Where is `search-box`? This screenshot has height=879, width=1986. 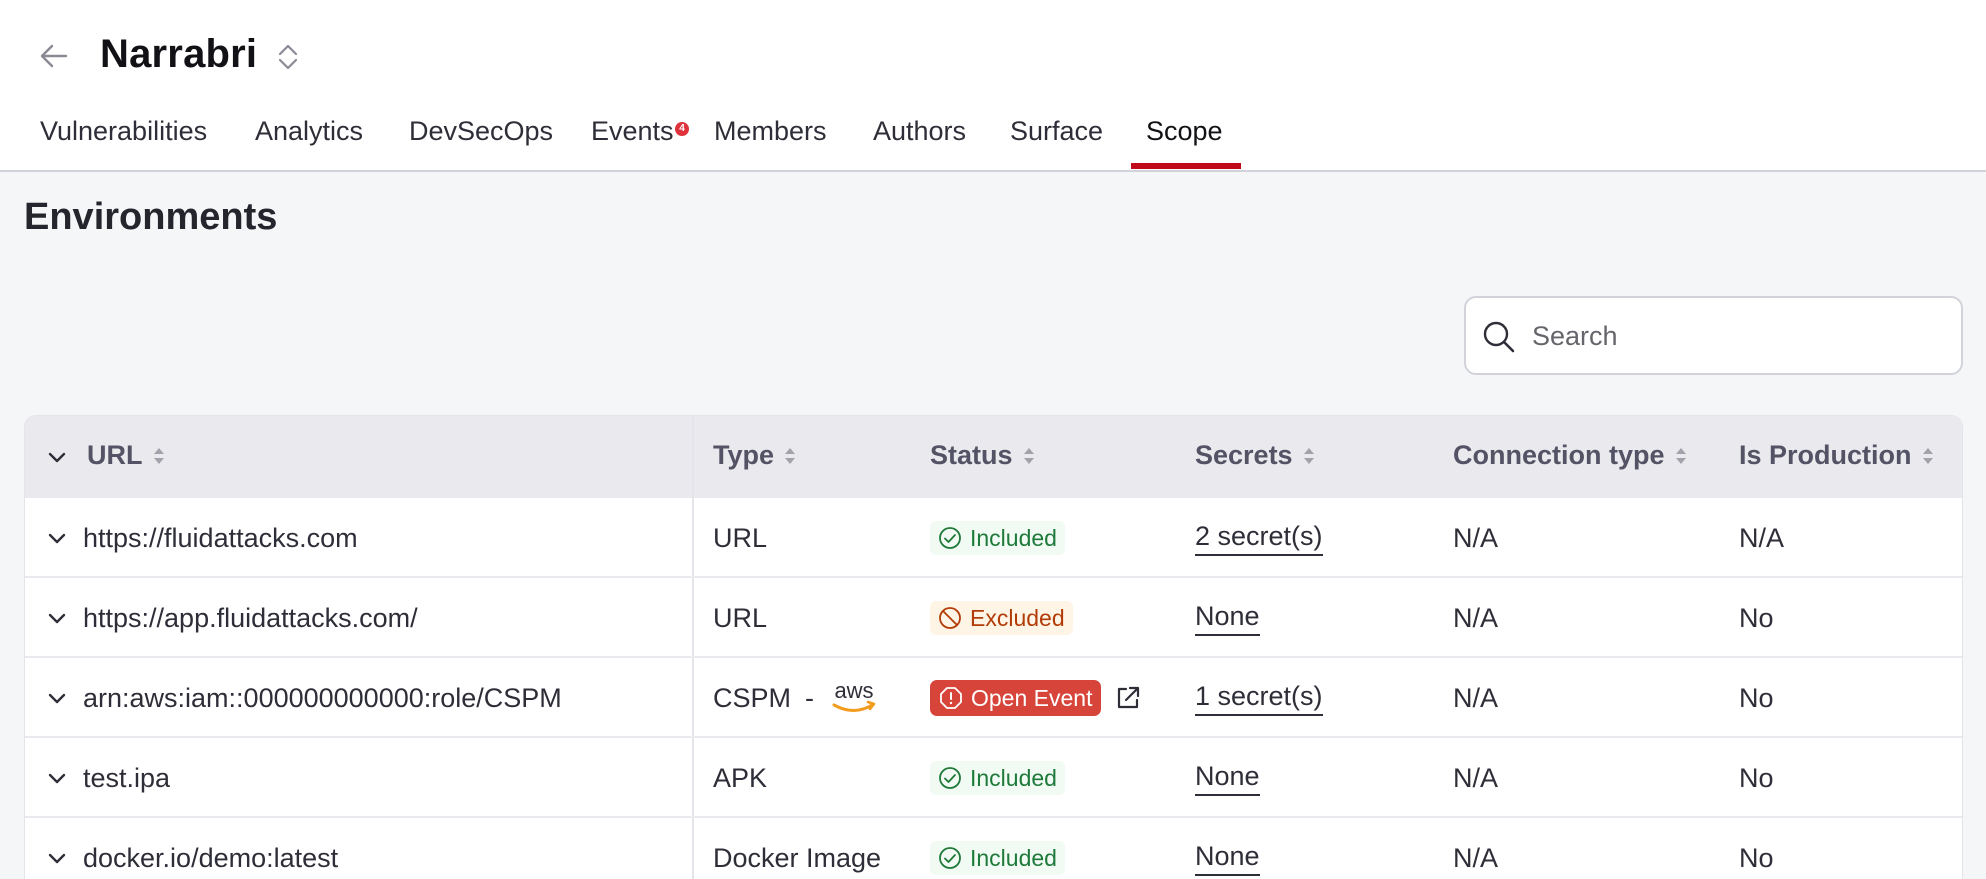
search-box is located at coordinates (1713, 335).